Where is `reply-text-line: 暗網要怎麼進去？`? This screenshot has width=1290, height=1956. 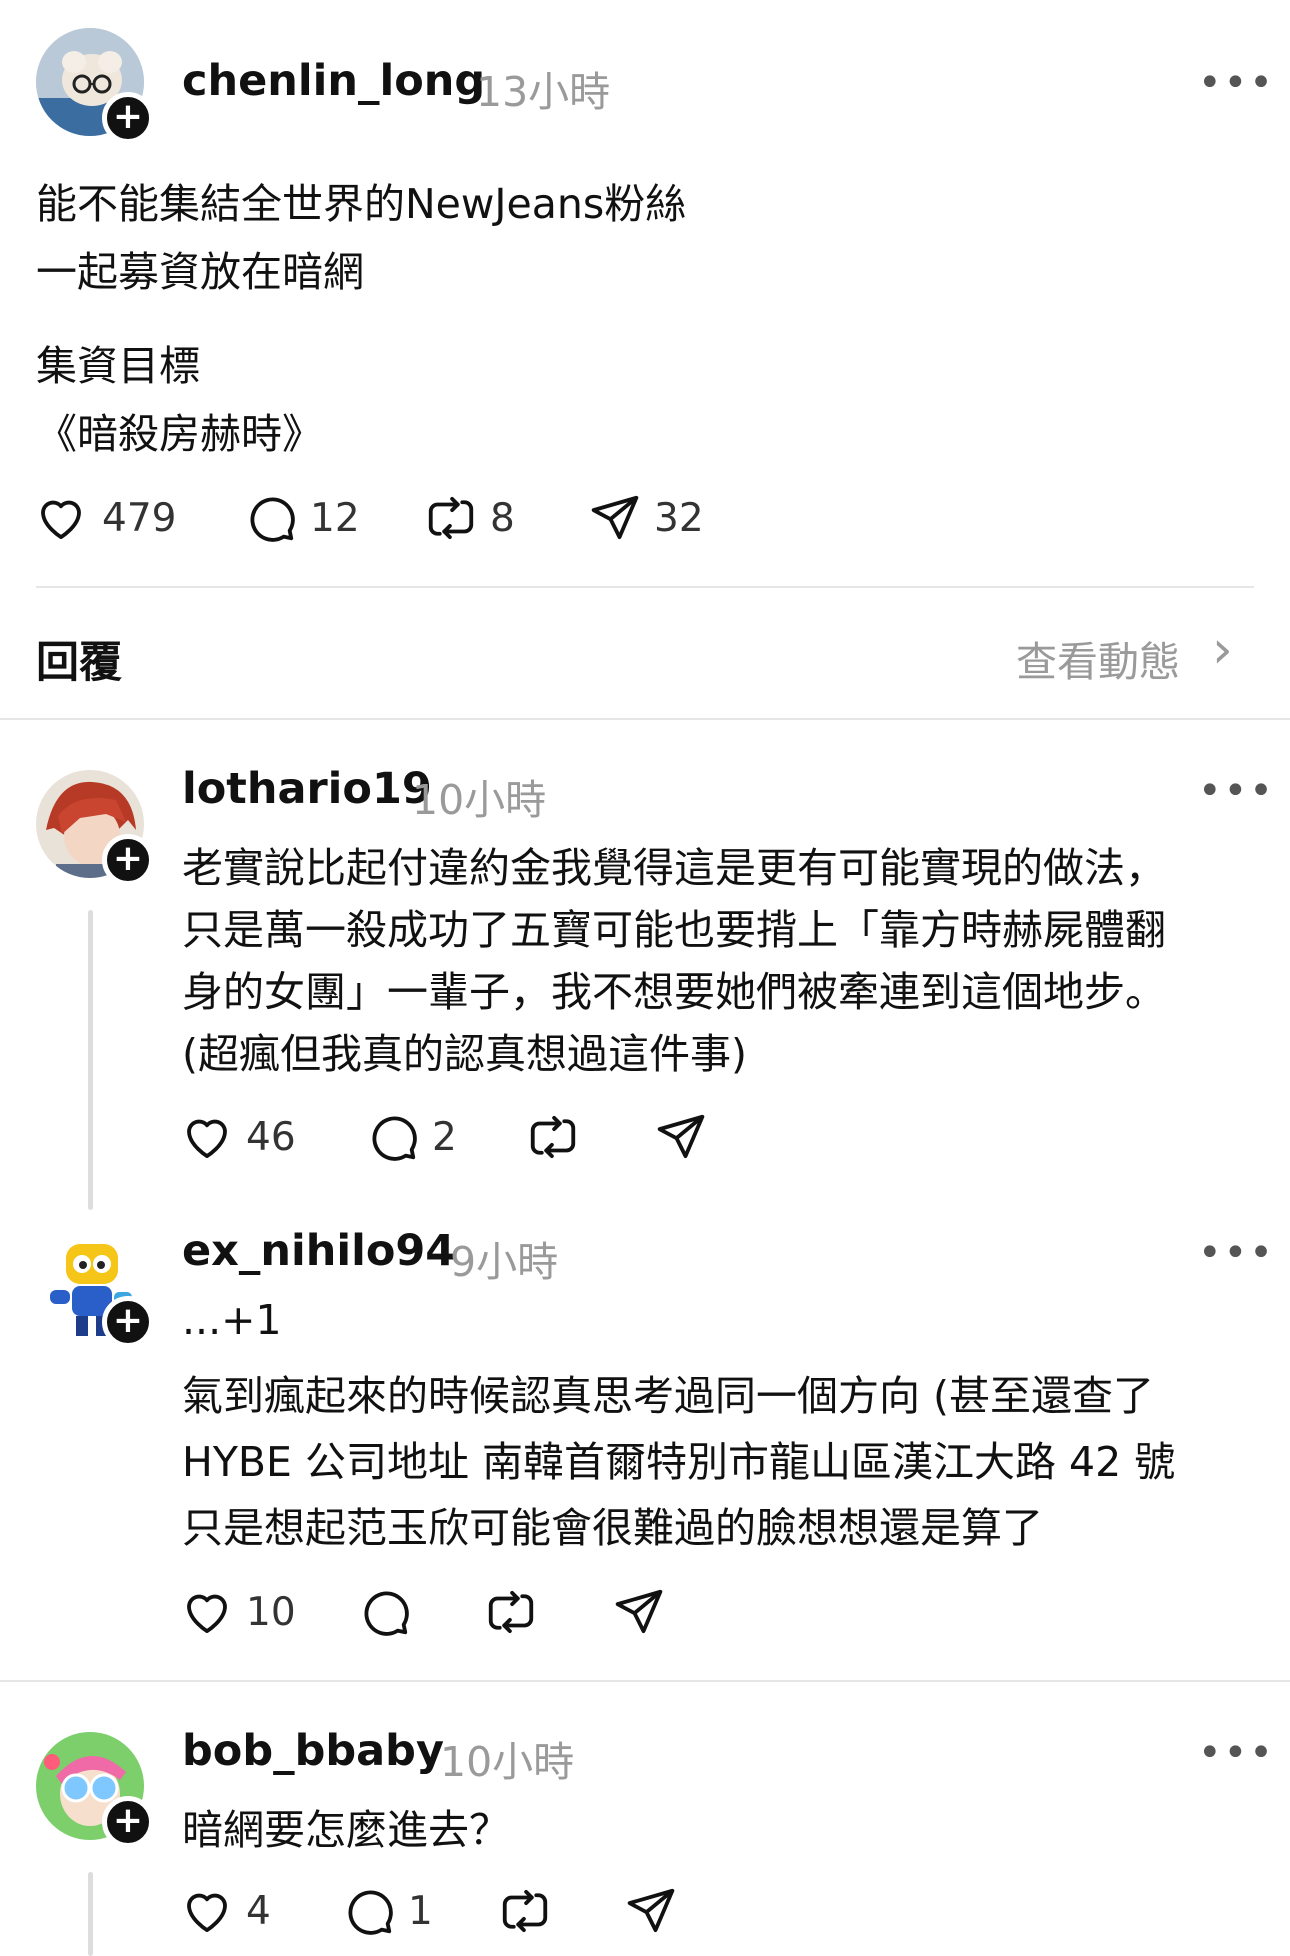
reply-text-line: 暗網要怎麼進去？ is located at coordinates (346, 1830).